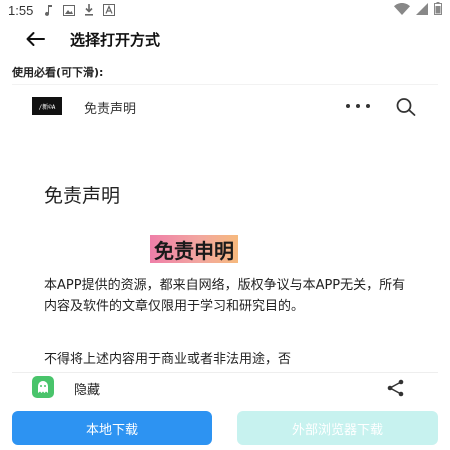  I want to click on account-logo: /新©A, so click(47, 106).